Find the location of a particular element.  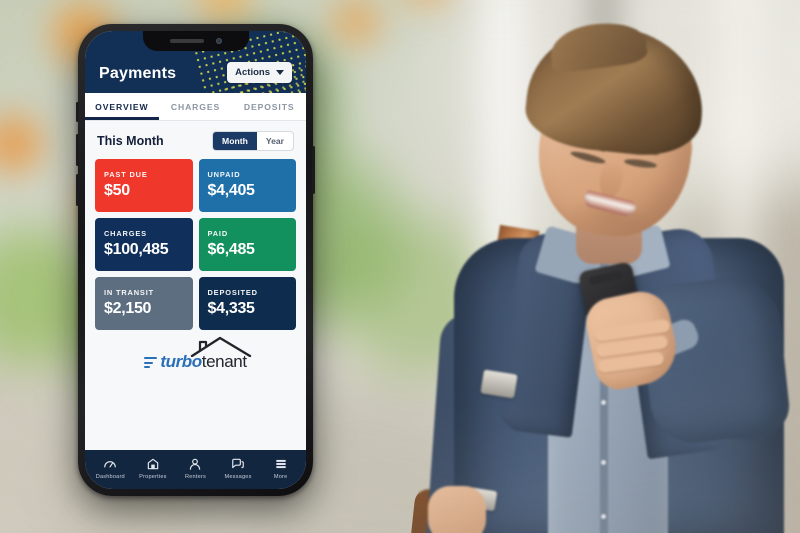

nav-label: Renters is located at coordinates (195, 477).